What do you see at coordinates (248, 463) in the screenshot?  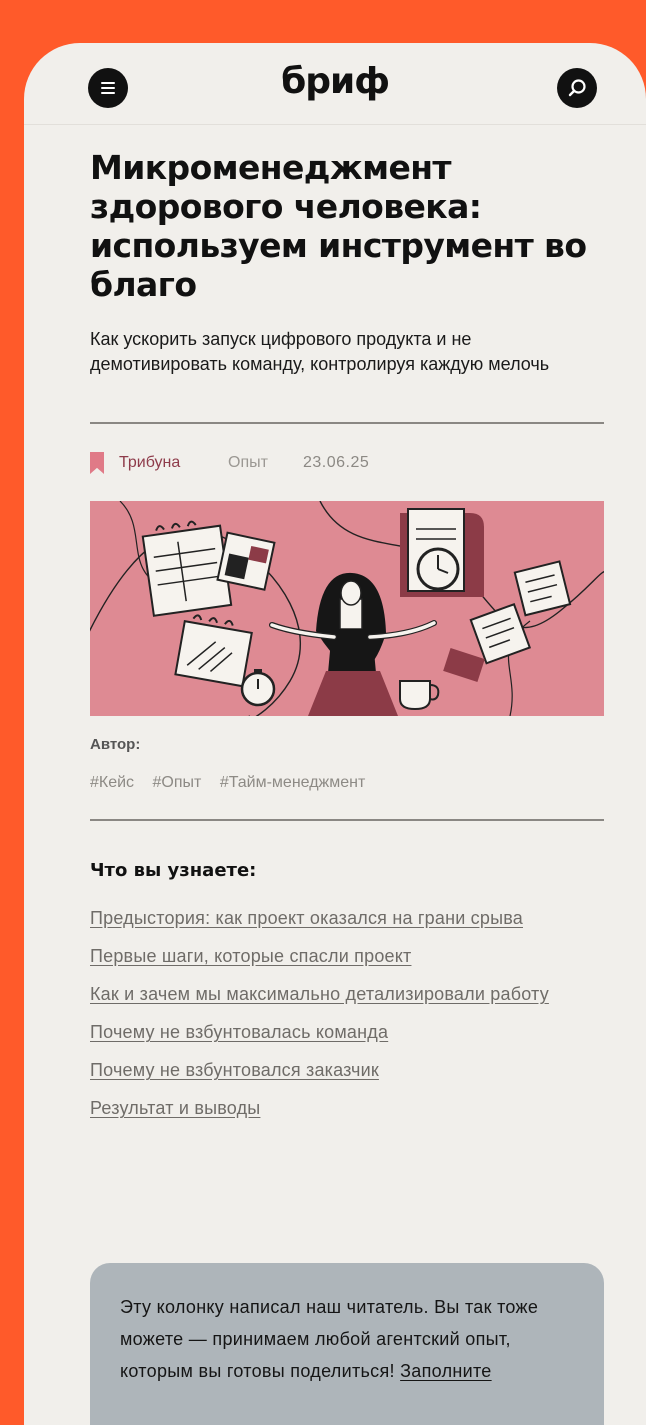 I see `article-type: Опыт` at bounding box center [248, 463].